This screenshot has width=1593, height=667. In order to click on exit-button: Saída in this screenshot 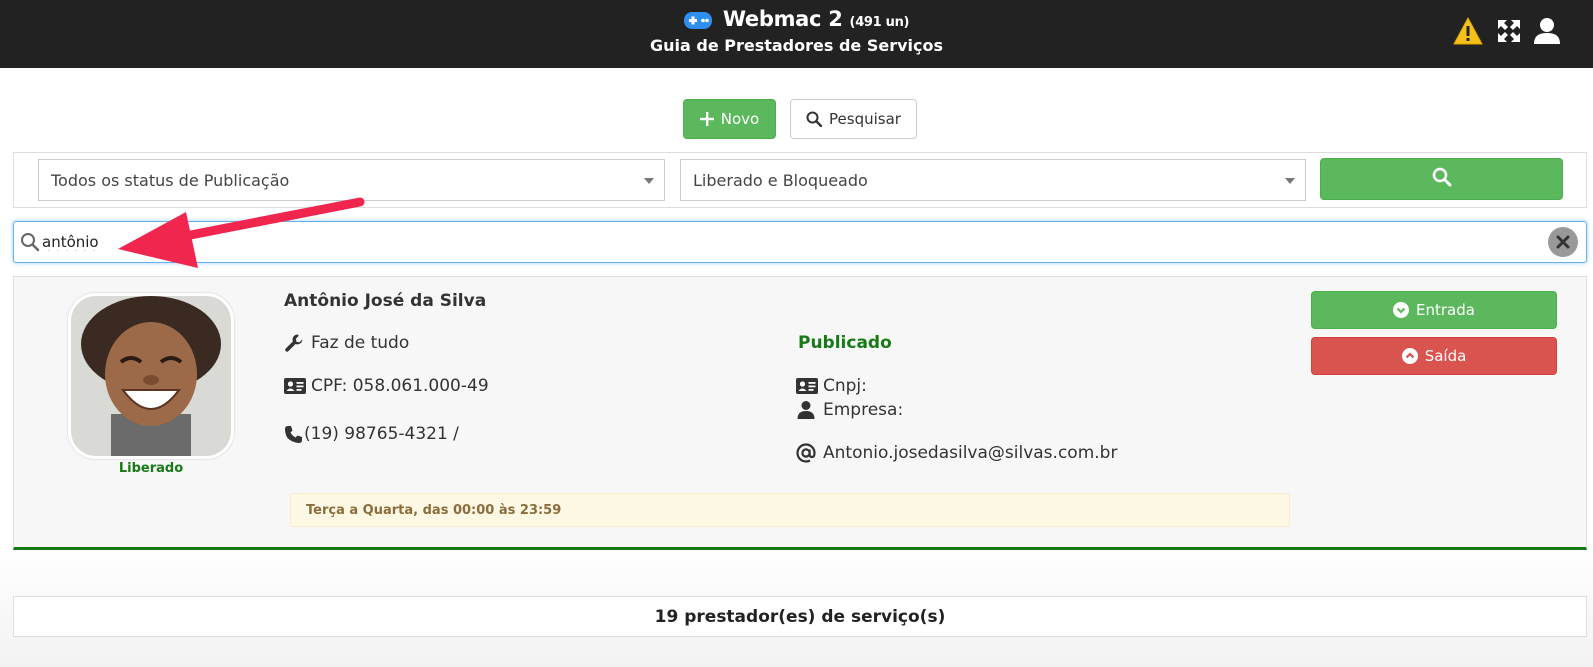, I will do `click(1434, 356)`.